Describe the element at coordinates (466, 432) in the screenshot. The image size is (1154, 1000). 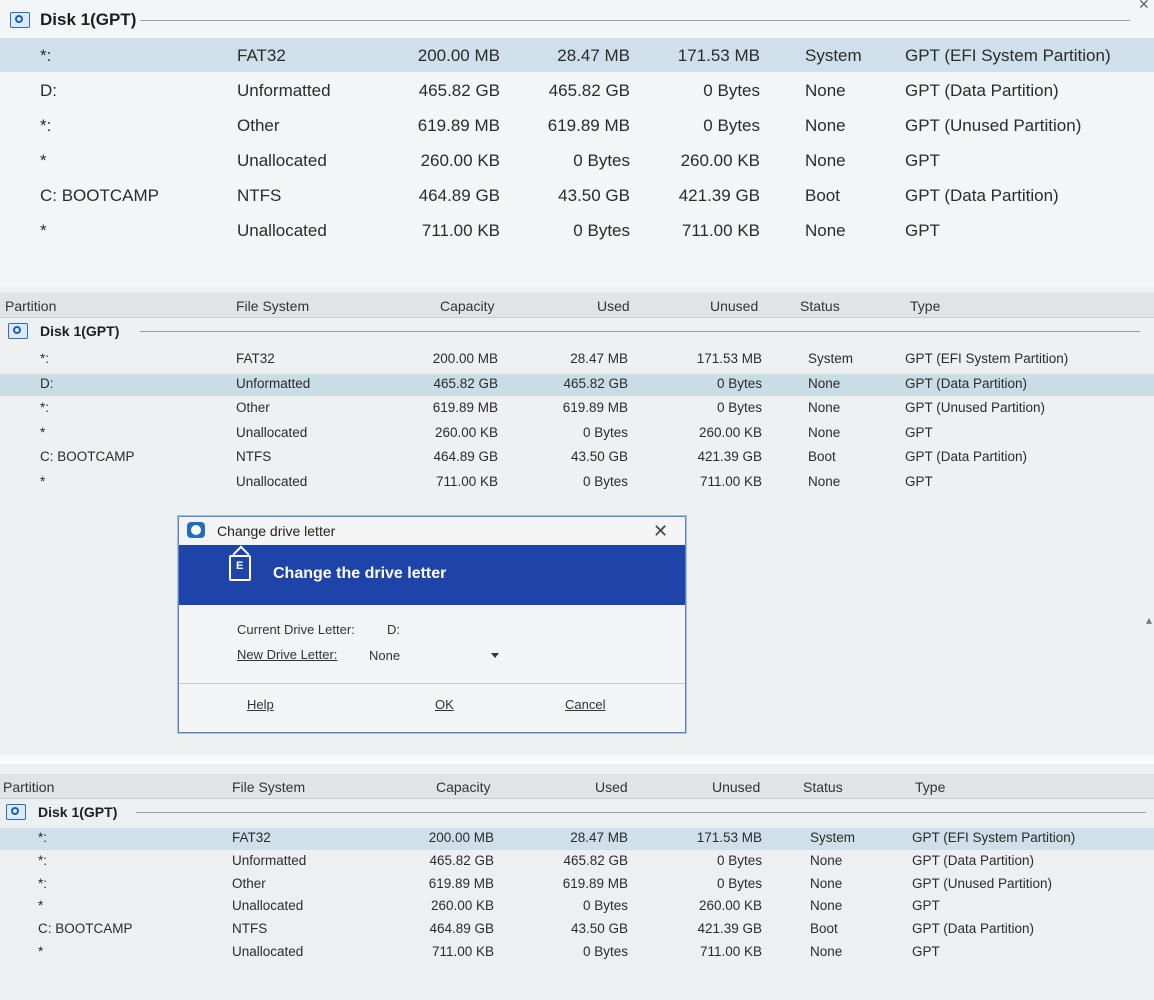
I see `cell-capacity: 260.00 KB` at that location.